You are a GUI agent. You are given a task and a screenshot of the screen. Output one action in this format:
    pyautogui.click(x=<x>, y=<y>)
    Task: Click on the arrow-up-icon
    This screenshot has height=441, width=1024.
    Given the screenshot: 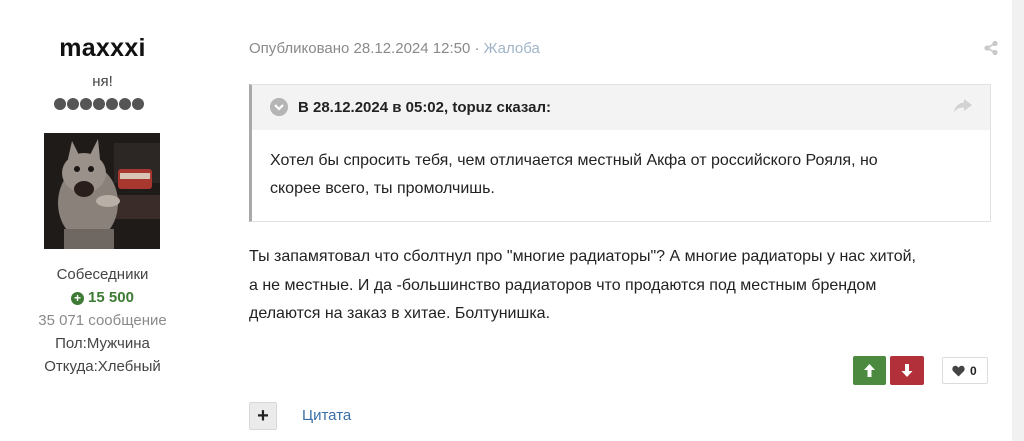 What is the action you would take?
    pyautogui.click(x=869, y=370)
    